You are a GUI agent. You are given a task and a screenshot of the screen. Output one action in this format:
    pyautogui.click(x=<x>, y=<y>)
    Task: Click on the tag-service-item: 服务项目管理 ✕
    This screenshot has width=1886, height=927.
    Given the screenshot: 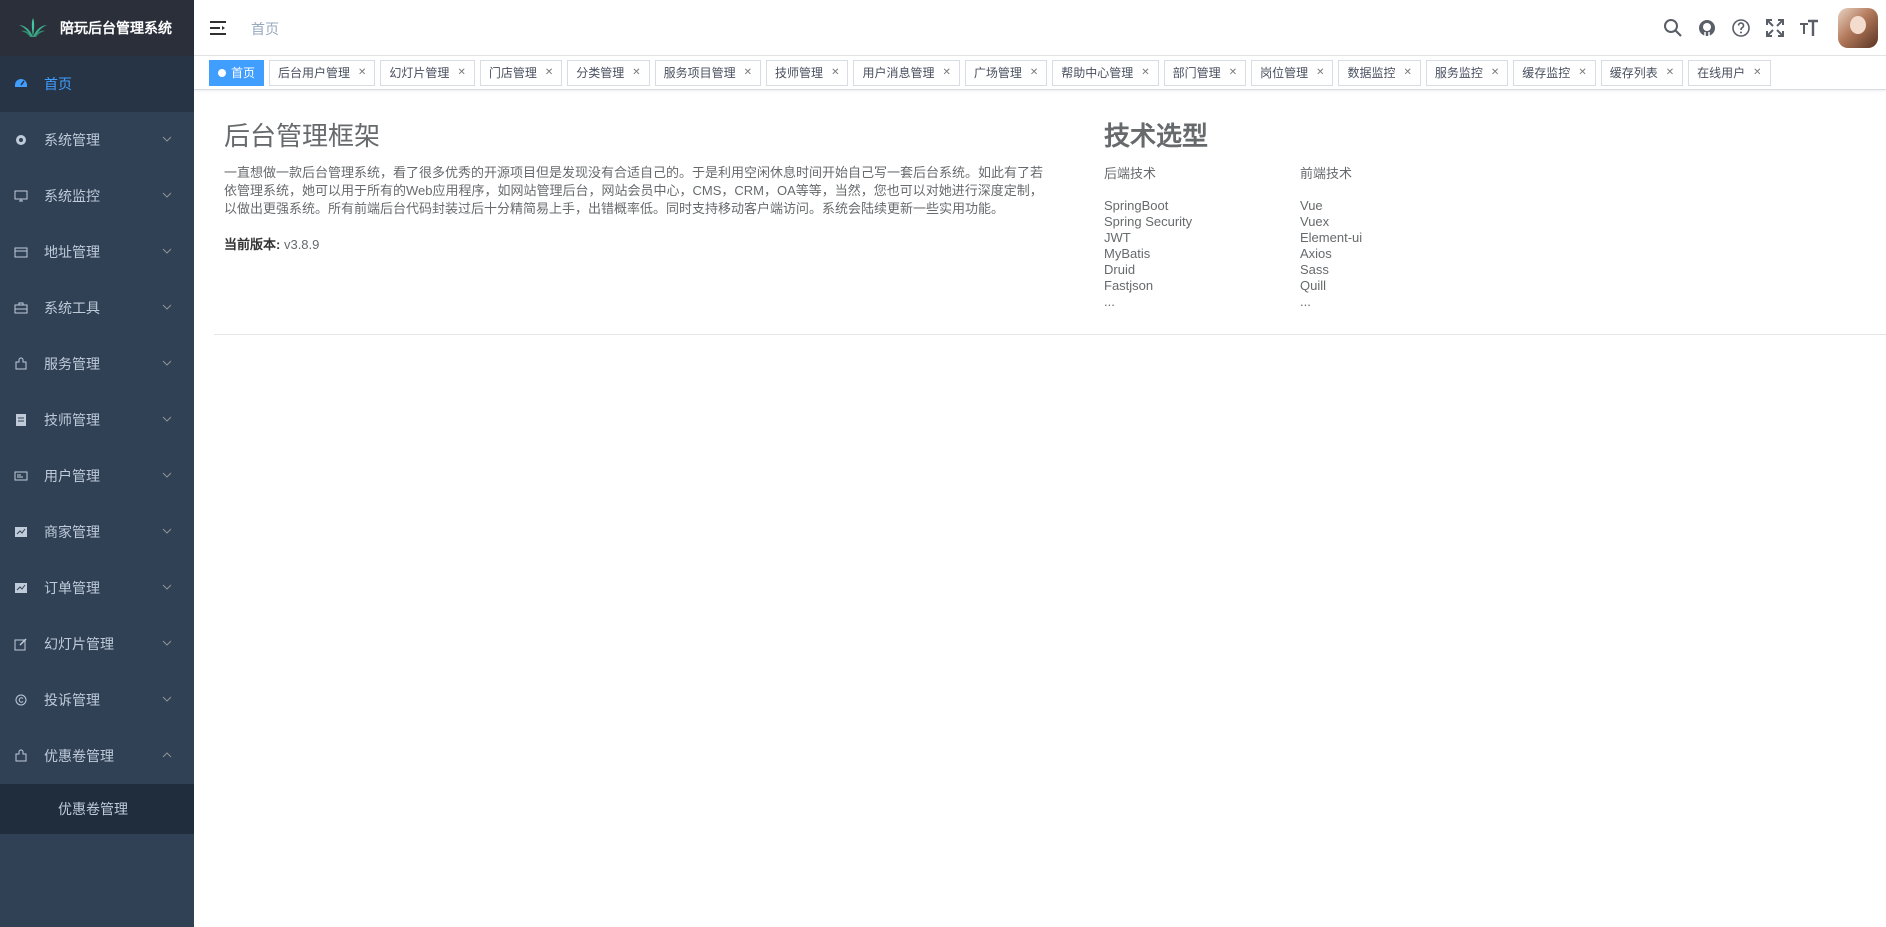 What is the action you would take?
    pyautogui.click(x=708, y=73)
    